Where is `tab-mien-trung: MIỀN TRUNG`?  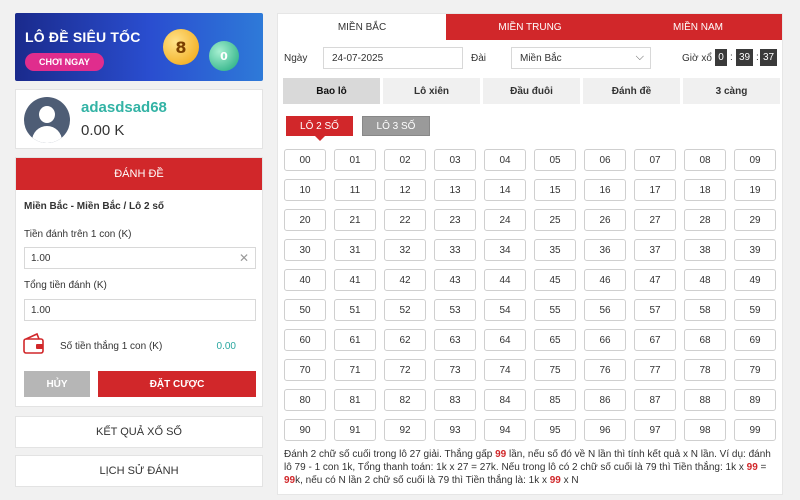
tab-mien-trung: MIỀN TRUNG is located at coordinates (530, 27).